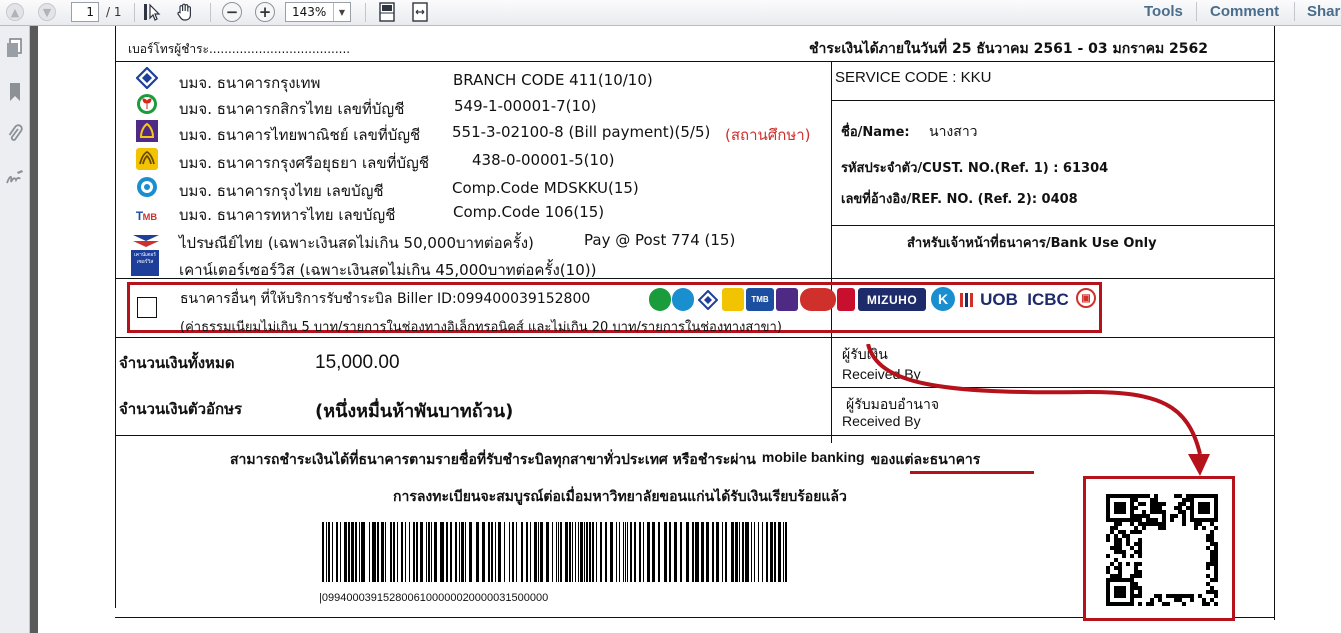  Describe the element at coordinates (357, 362) in the screenshot. I see `total-amount-value: 15,000.00` at that location.